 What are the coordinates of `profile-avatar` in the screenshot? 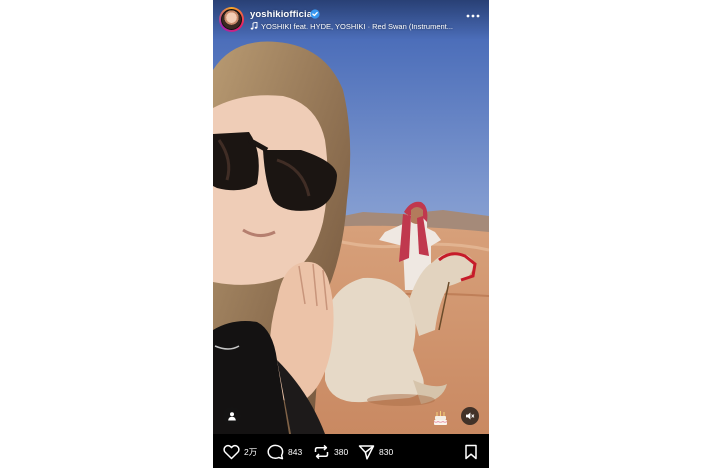 It's located at (231, 19).